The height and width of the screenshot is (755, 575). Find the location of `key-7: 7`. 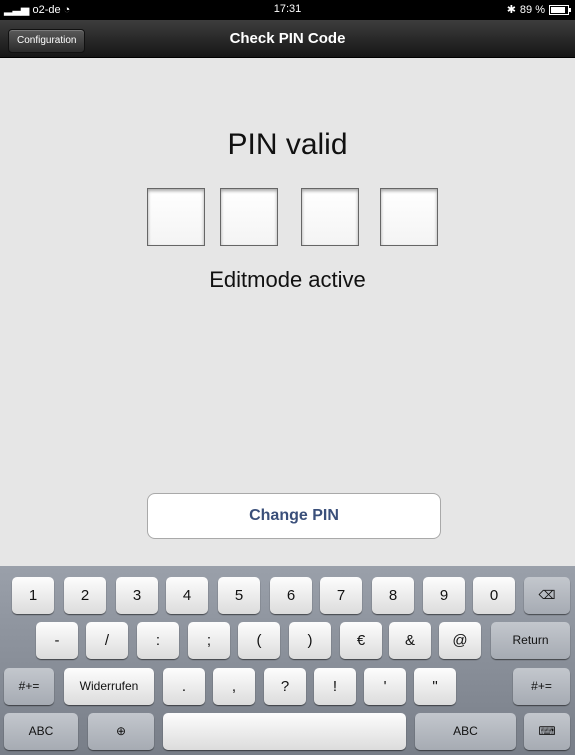

key-7: 7 is located at coordinates (341, 595).